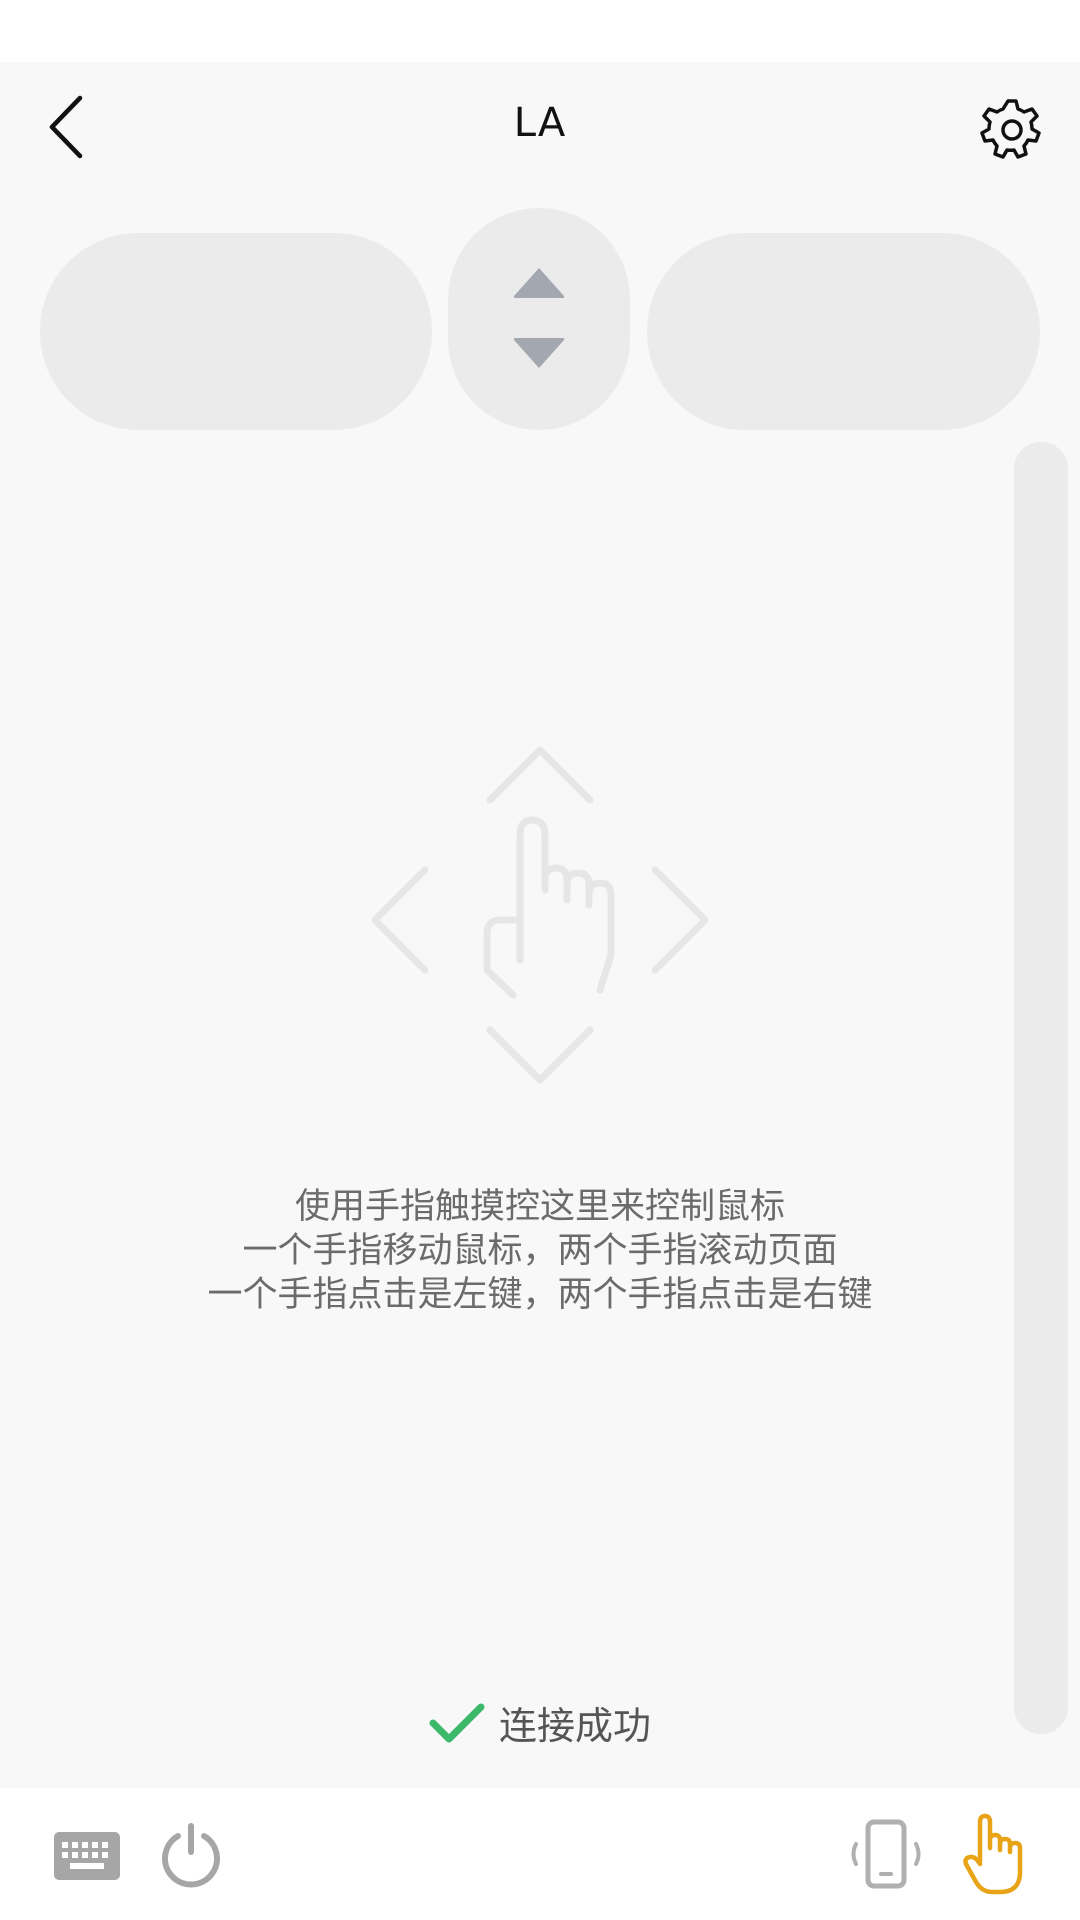 The image size is (1080, 1920). I want to click on scroll-wheel, so click(539, 319).